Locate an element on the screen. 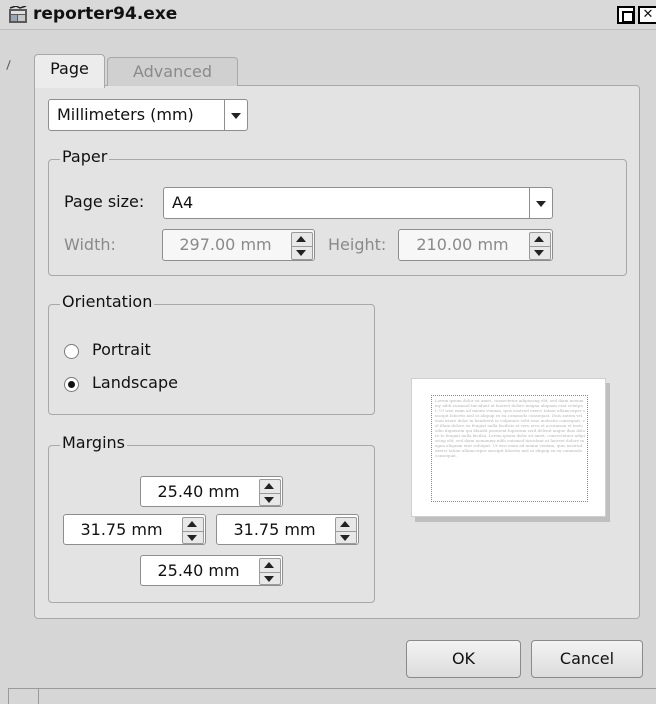  tab-page: Page is located at coordinates (69, 71).